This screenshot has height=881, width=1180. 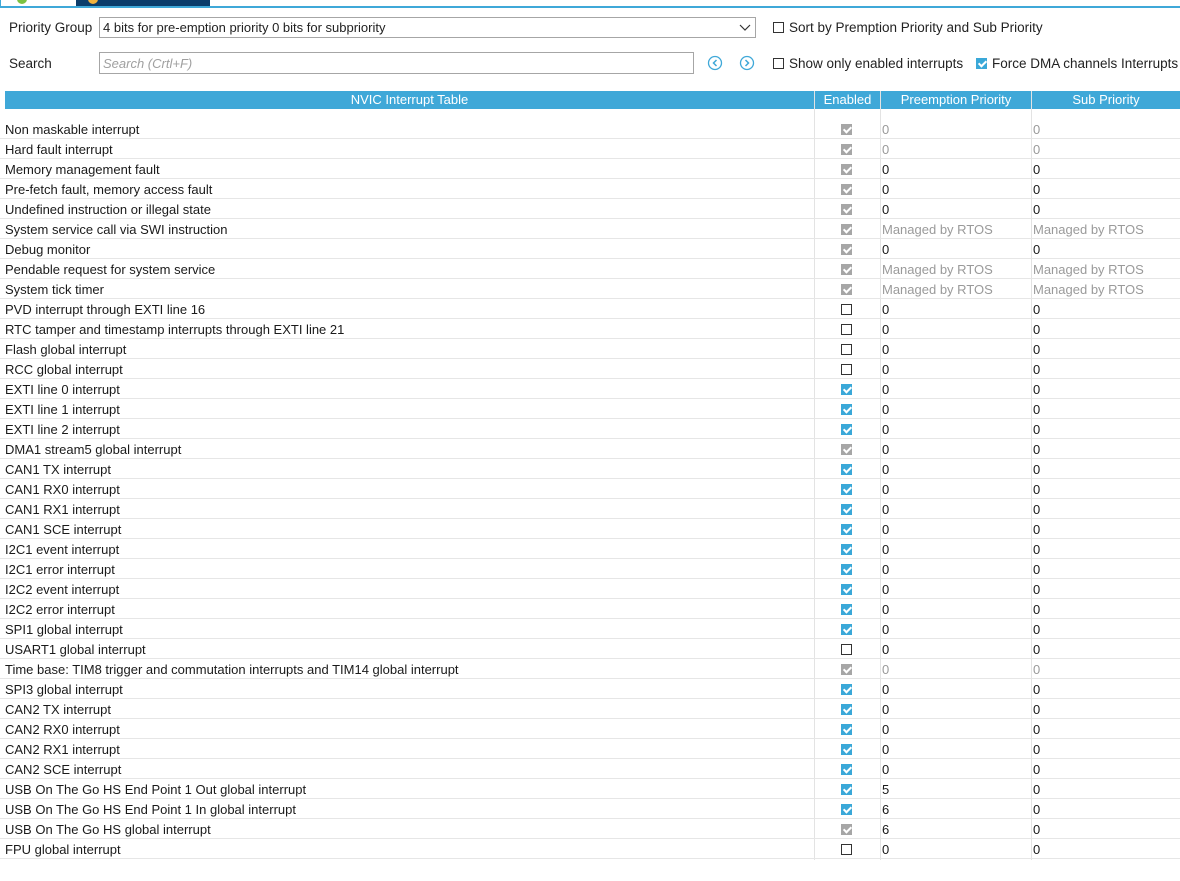 I want to click on table-row: CAN2 SCE interrupt 0 0, so click(x=590, y=769).